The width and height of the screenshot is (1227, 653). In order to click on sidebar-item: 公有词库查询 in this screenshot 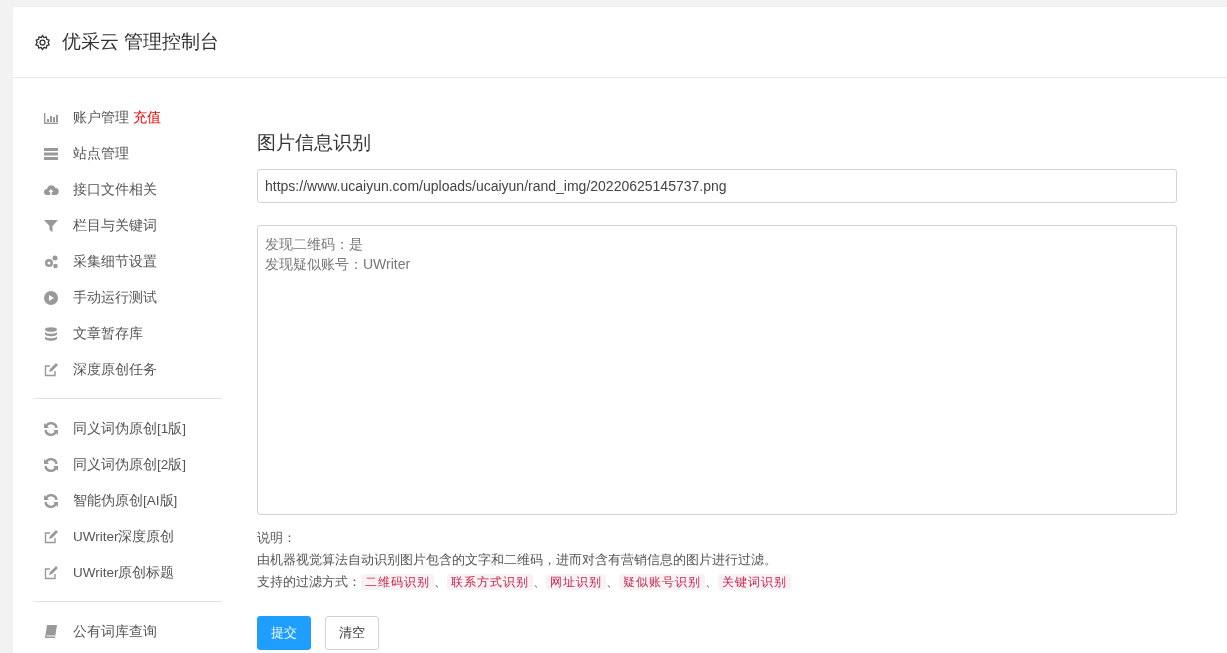, I will do `click(115, 632)`.